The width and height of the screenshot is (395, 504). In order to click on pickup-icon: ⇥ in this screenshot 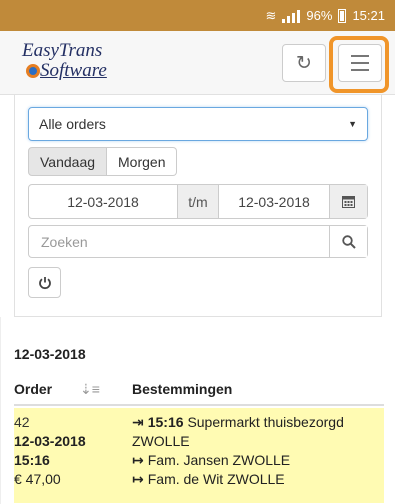, I will do `click(138, 422)`.